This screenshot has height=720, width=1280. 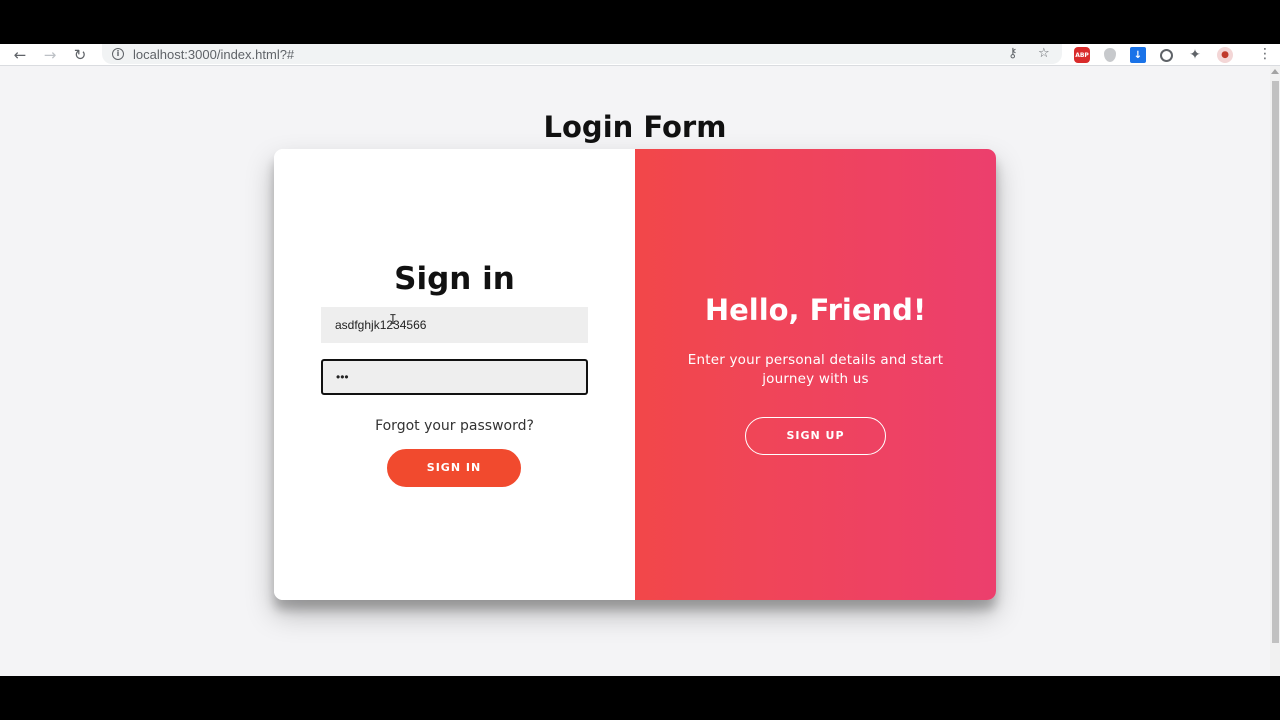 I want to click on key-icon: ⚷, so click(x=1013, y=53).